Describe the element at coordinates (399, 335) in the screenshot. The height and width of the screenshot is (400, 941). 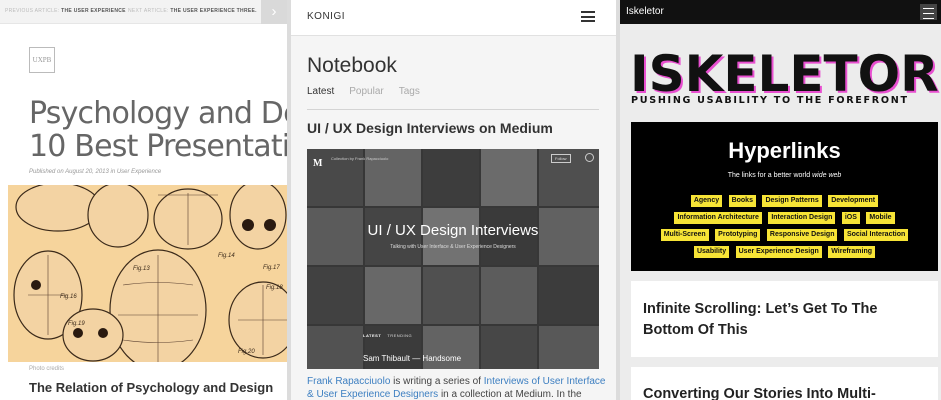
I see `tab-trending: TRENDING` at that location.